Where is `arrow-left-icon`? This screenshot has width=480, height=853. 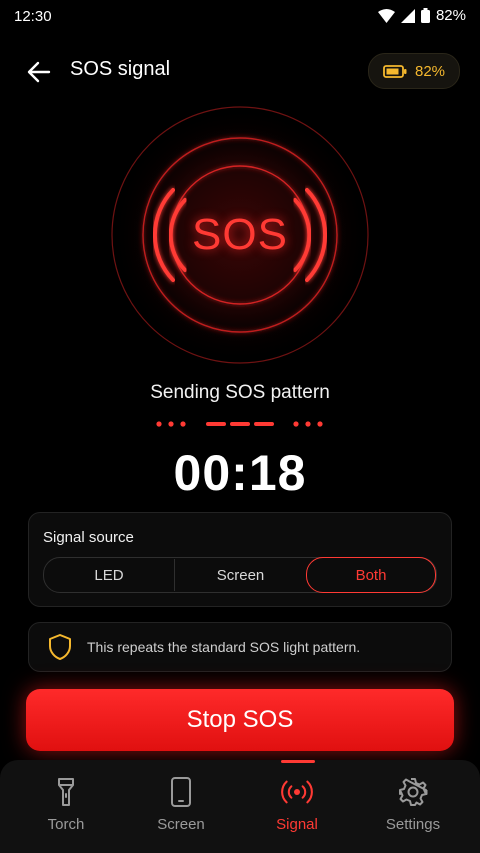 arrow-left-icon is located at coordinates (39, 72).